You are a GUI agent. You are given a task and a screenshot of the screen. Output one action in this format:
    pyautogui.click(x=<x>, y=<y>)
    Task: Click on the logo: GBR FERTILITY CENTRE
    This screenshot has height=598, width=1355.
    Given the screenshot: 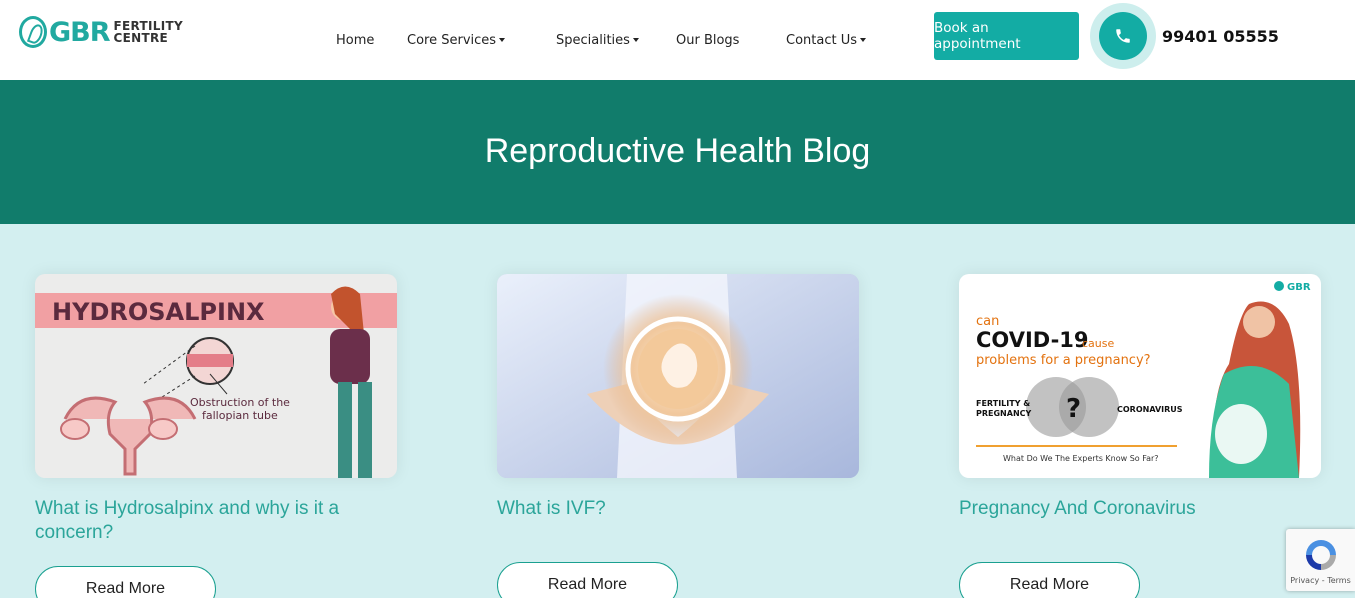 What is the action you would take?
    pyautogui.click(x=101, y=32)
    